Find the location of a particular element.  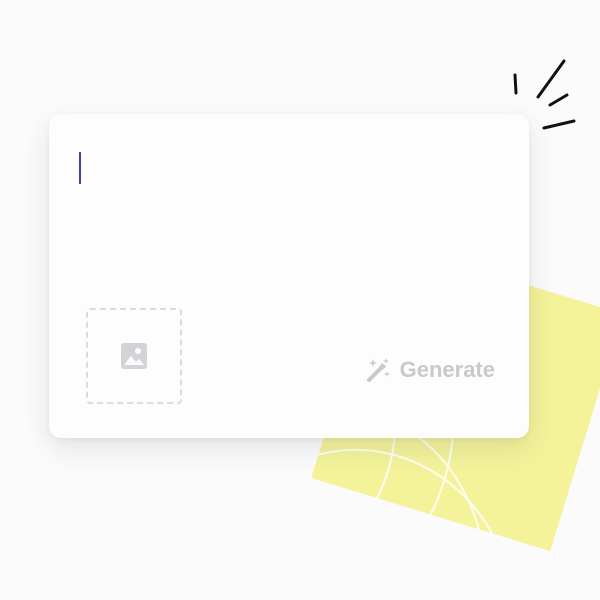

generate-button-label: Generate is located at coordinates (447, 369).